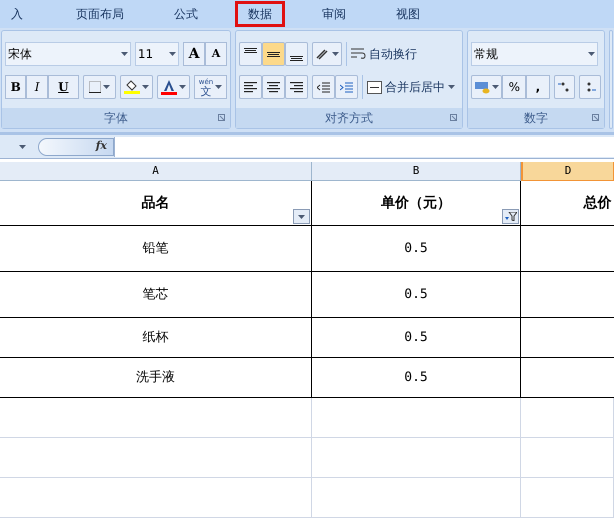  What do you see at coordinates (37, 87) in the screenshot?
I see `italic-button: I` at bounding box center [37, 87].